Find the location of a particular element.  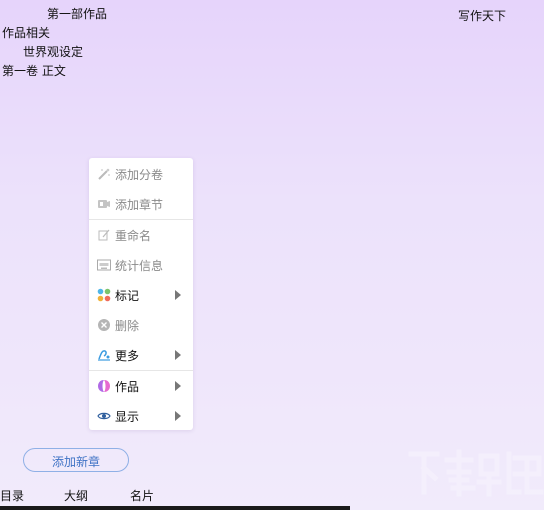

menu-item-statistics: 统计信息 is located at coordinates (141, 265).